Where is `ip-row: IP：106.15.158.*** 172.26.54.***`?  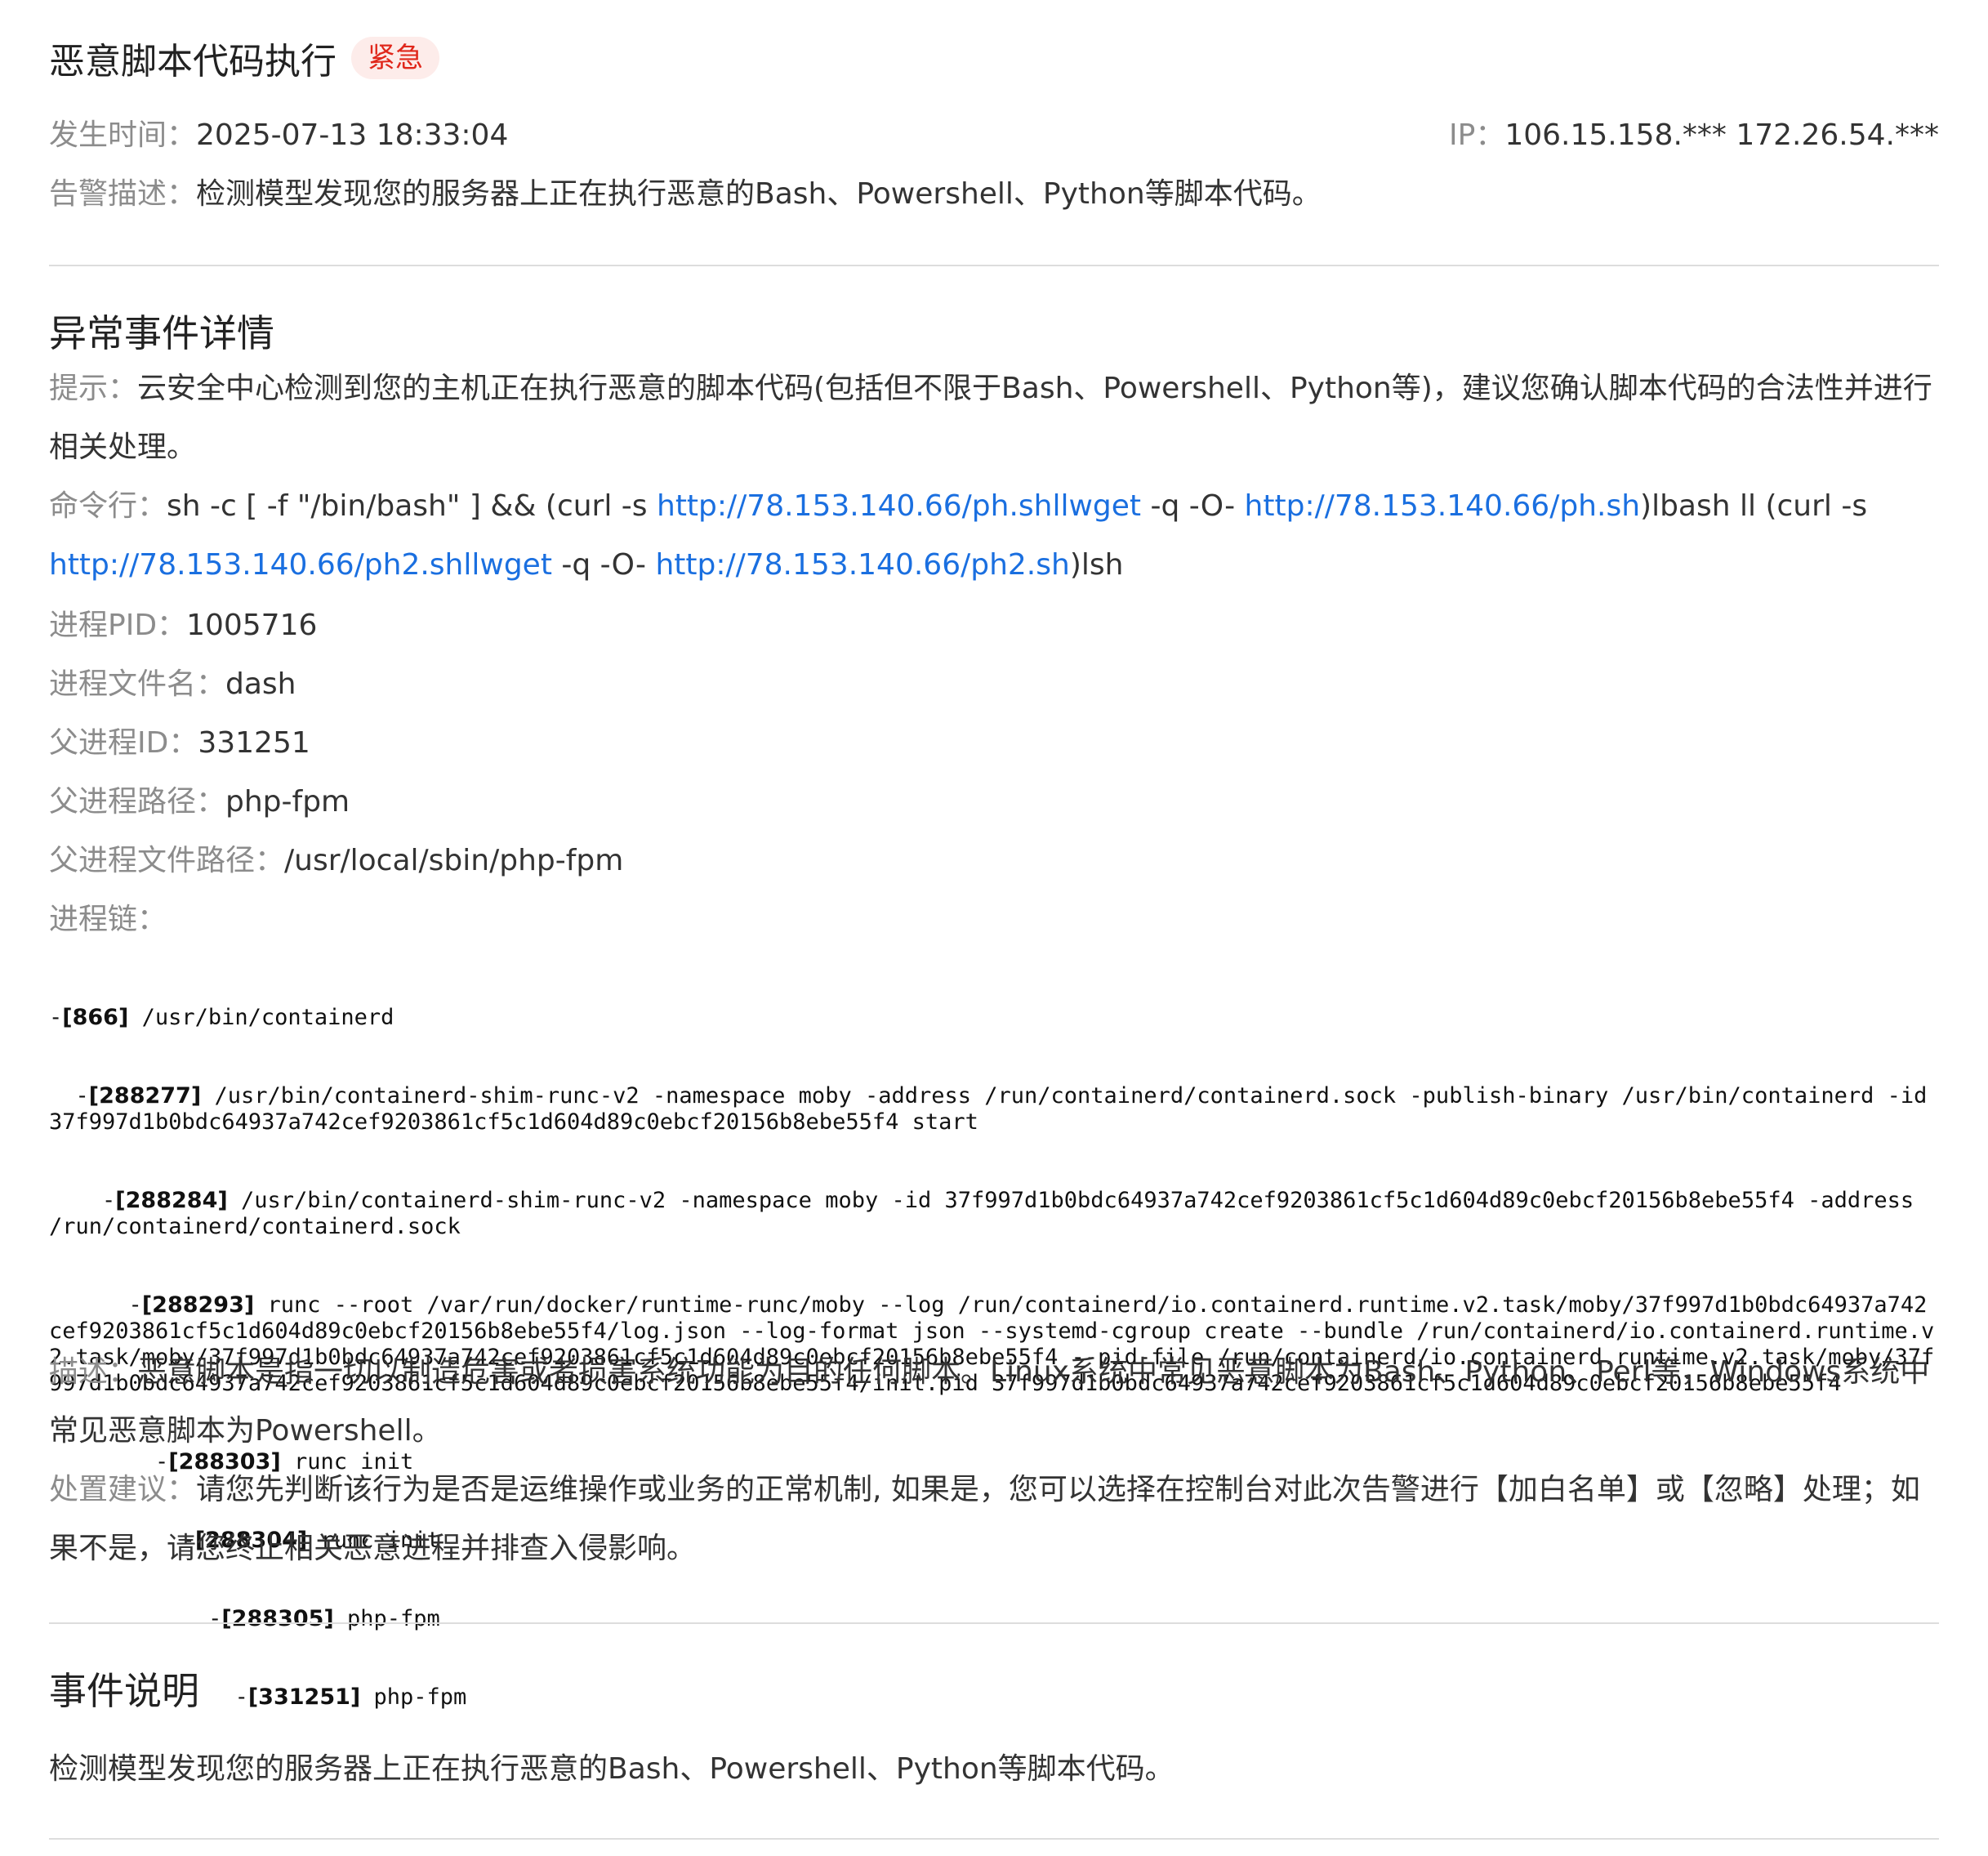 ip-row: IP：106.15.158.*** 172.26.54.*** is located at coordinates (1694, 135).